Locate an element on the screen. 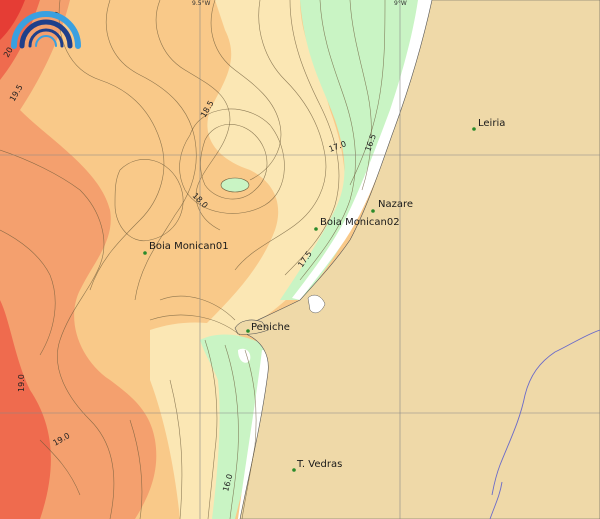 The height and width of the screenshot is (519, 600). place-label: Peniche is located at coordinates (270, 327).